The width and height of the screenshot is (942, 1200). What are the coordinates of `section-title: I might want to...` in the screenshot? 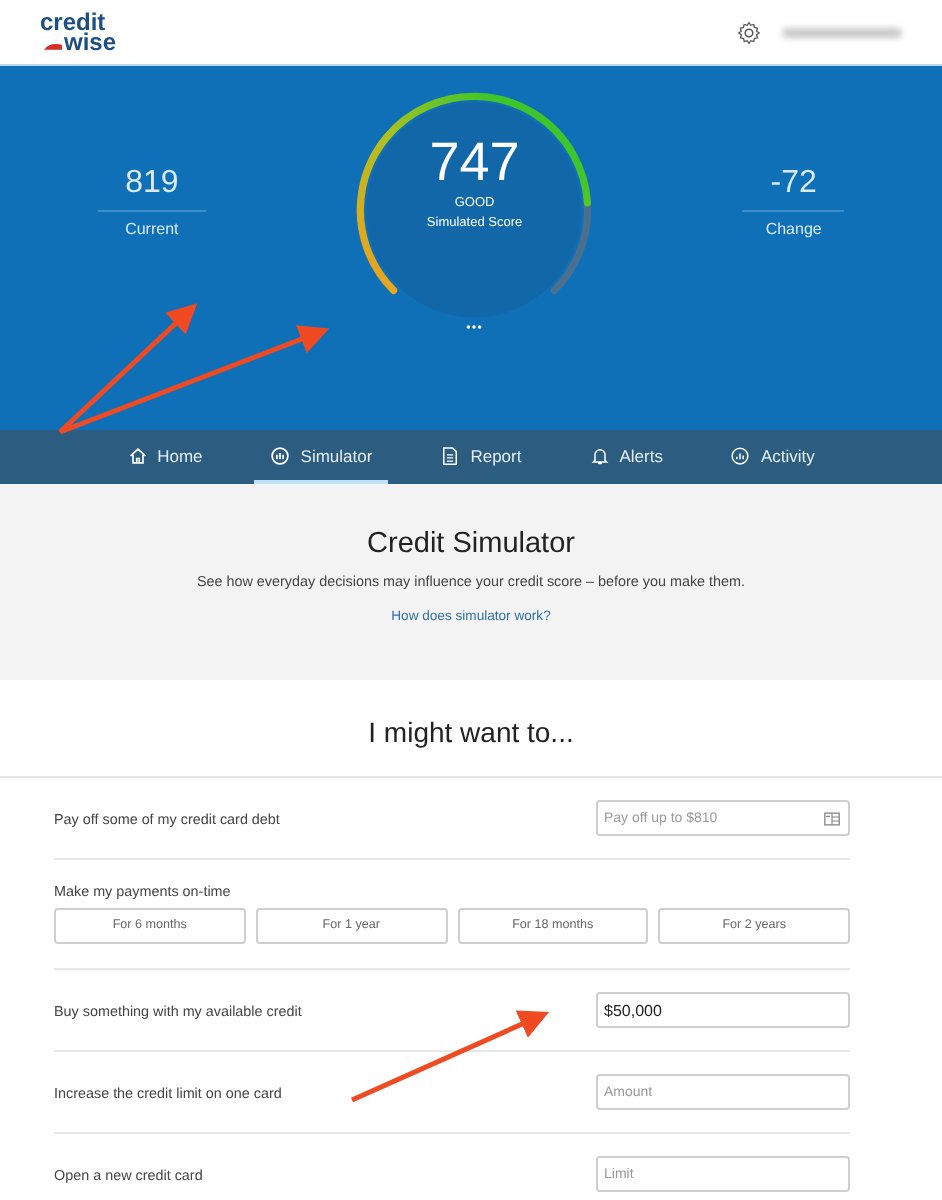 It's located at (471, 732).